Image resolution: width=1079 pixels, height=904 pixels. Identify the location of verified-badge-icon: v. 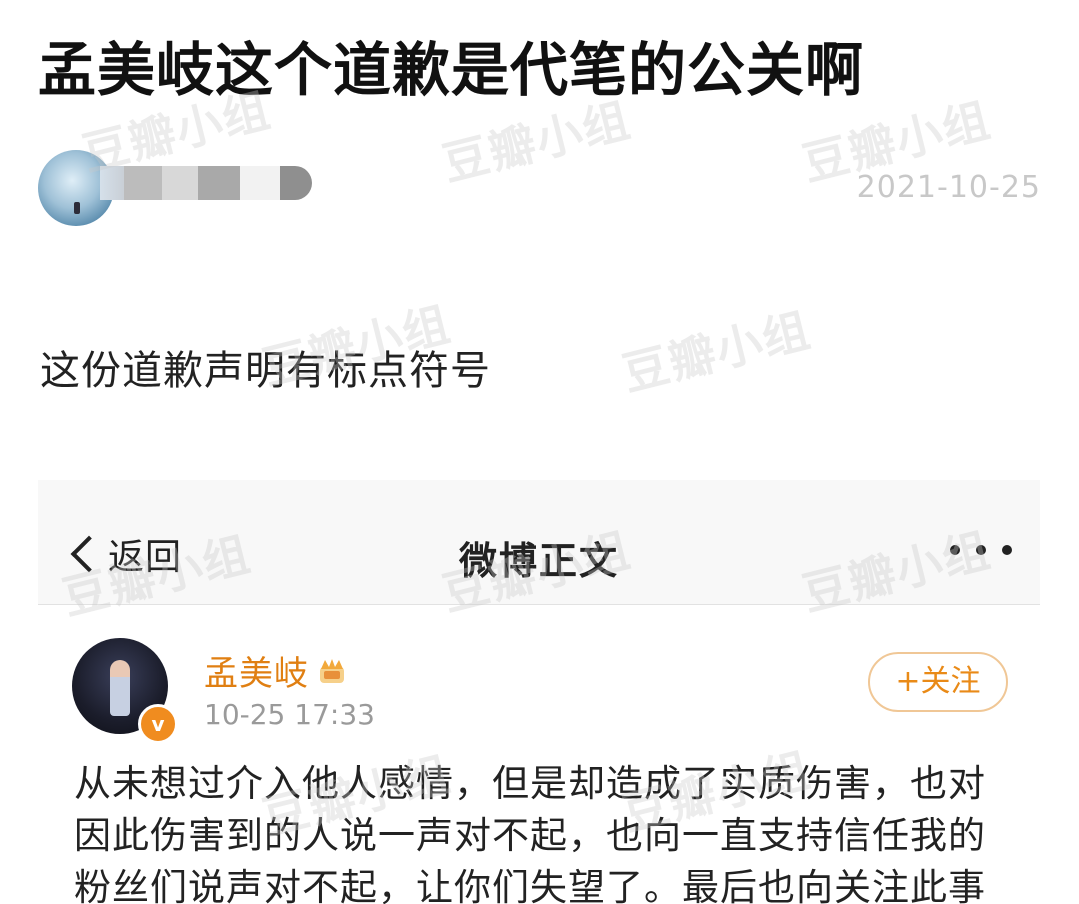
(158, 724).